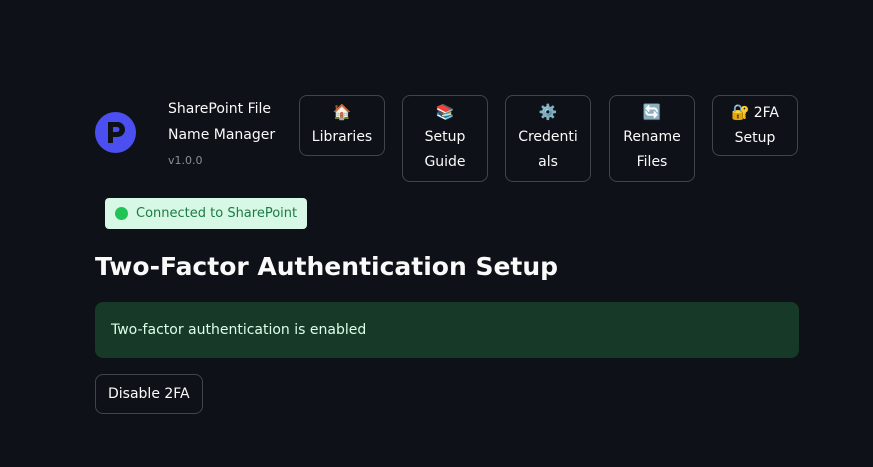 The image size is (873, 467). I want to click on nav-2fa-setup-button: 🔐 2FA Setup, so click(755, 125).